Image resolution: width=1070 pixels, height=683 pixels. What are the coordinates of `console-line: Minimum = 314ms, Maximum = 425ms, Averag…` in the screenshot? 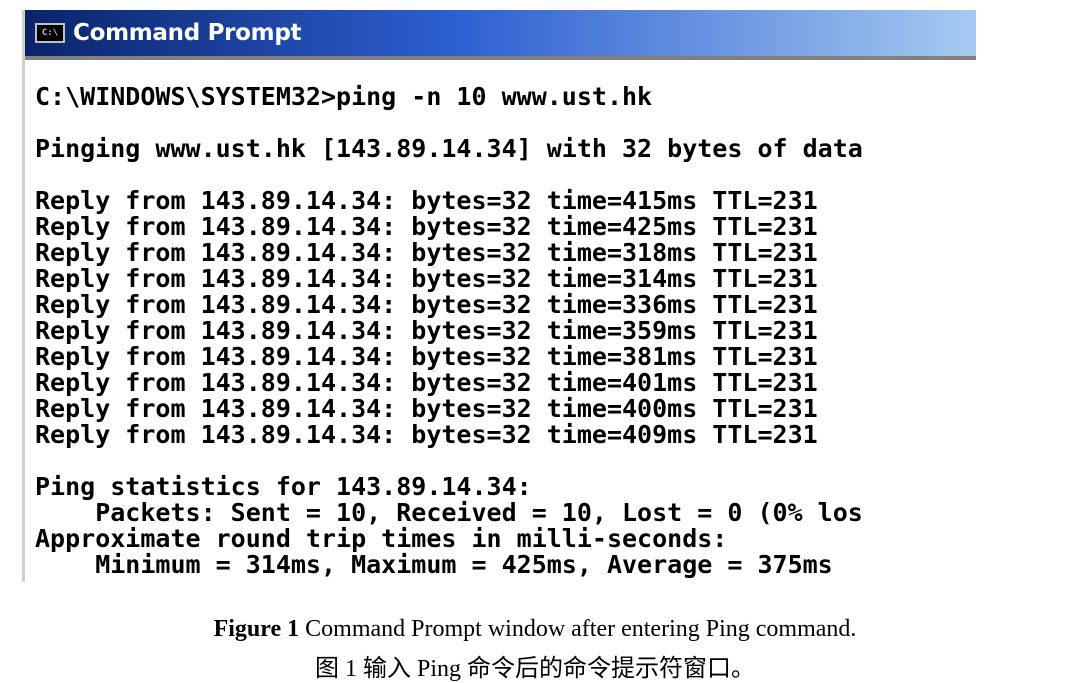 It's located at (434, 564).